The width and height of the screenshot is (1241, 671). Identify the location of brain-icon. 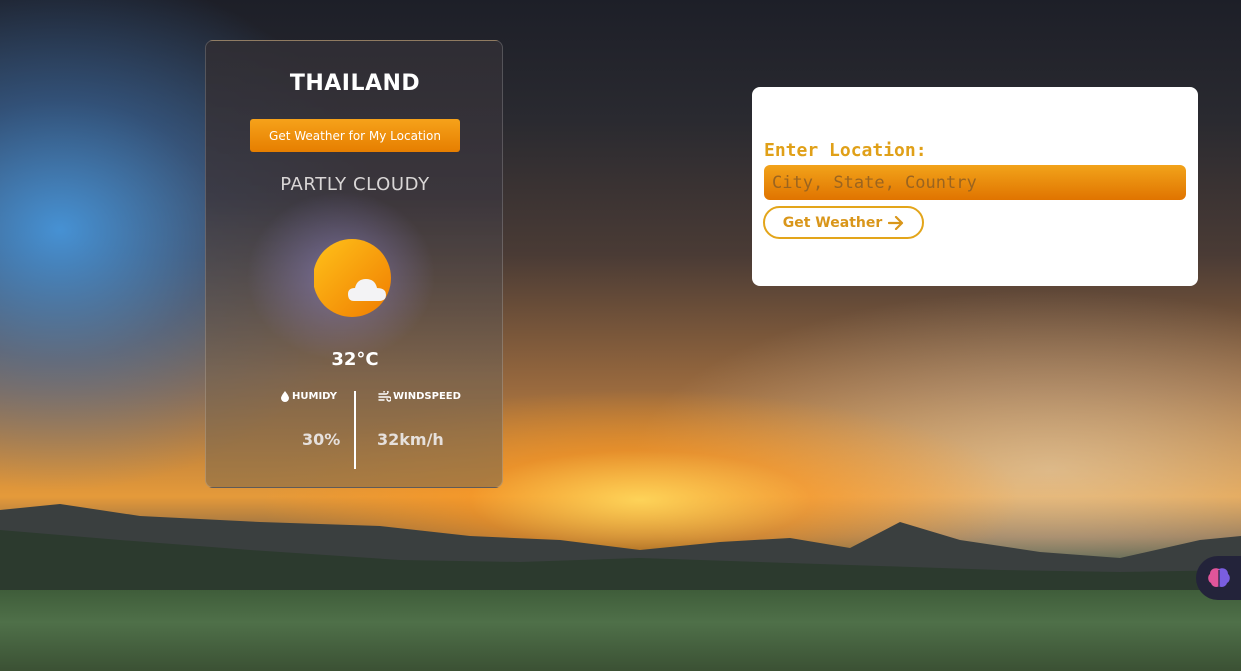
(1218, 577).